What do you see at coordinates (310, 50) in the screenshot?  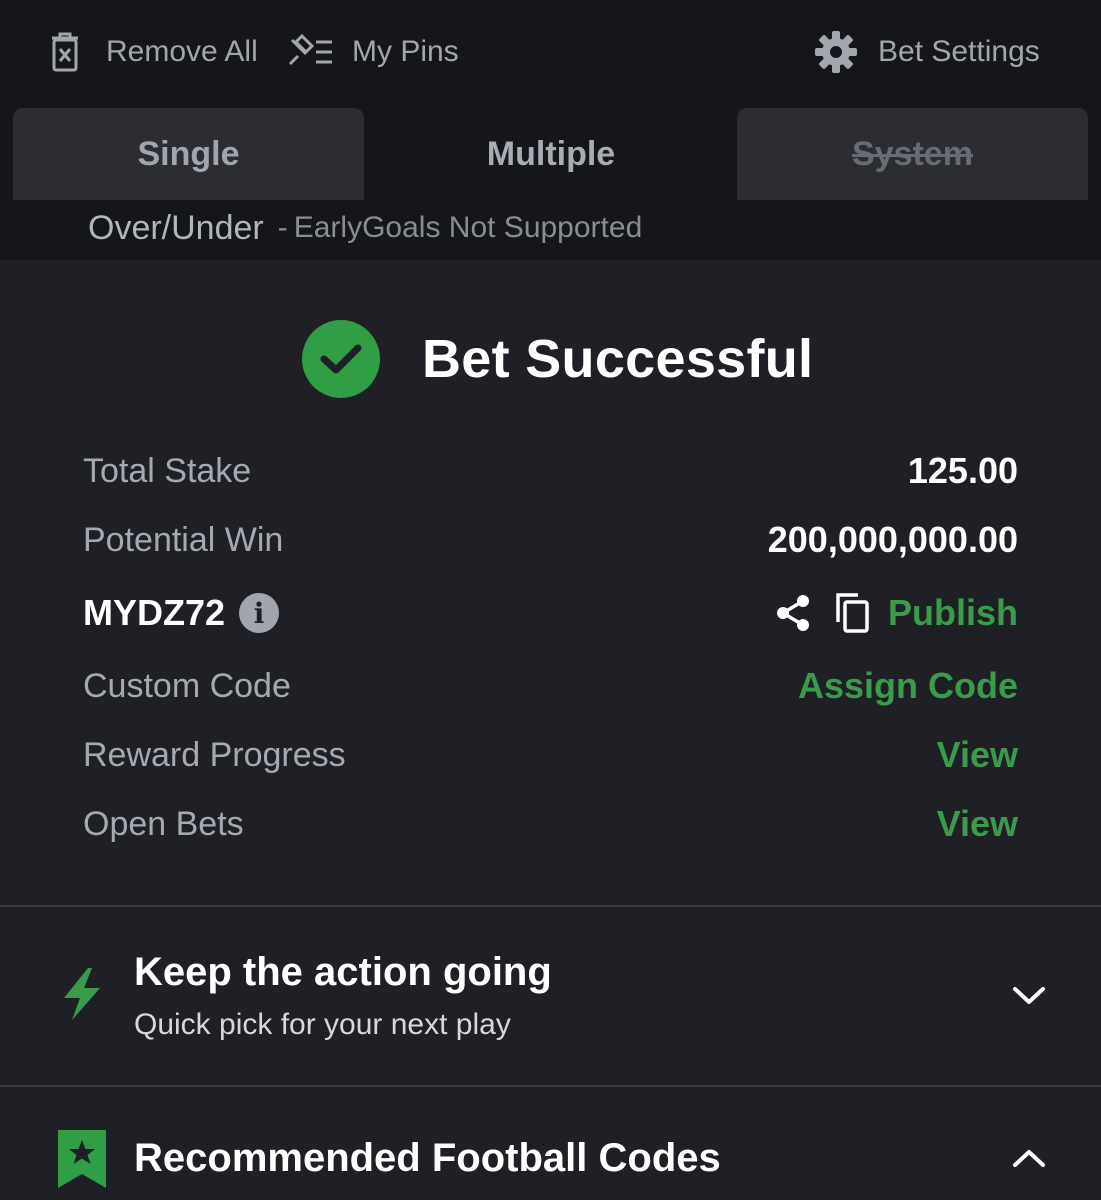 I see `pin-list-icon` at bounding box center [310, 50].